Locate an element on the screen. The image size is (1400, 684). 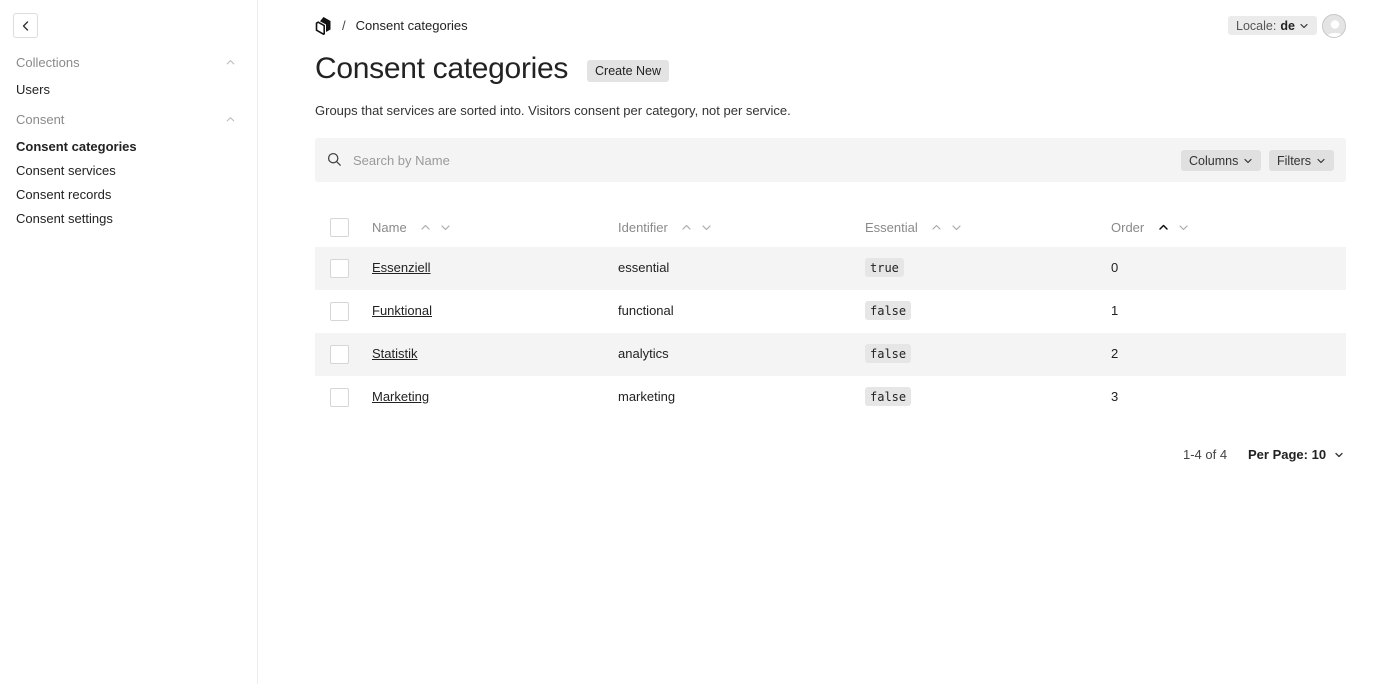
column-header-essential: Essential is located at coordinates (914, 227).